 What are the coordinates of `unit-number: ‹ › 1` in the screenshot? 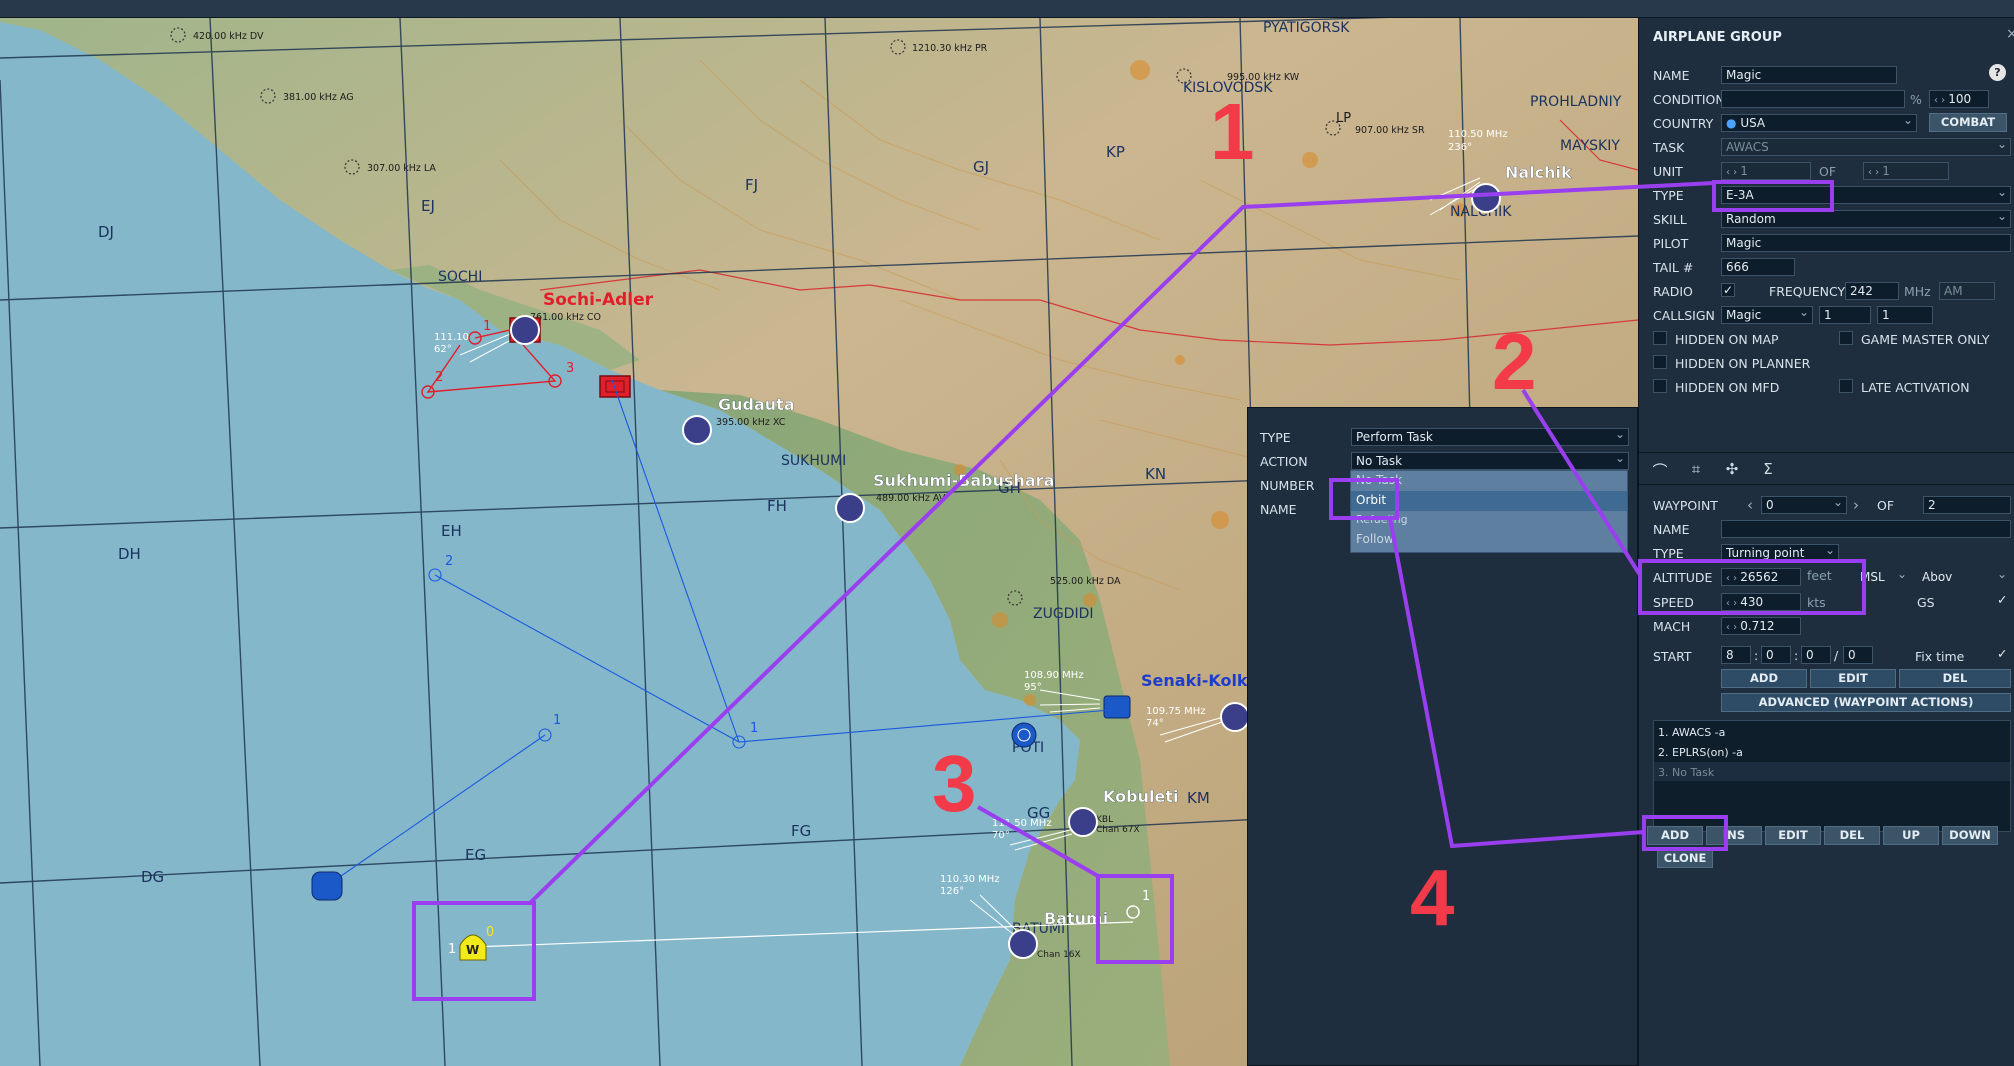 It's located at (1766, 171).